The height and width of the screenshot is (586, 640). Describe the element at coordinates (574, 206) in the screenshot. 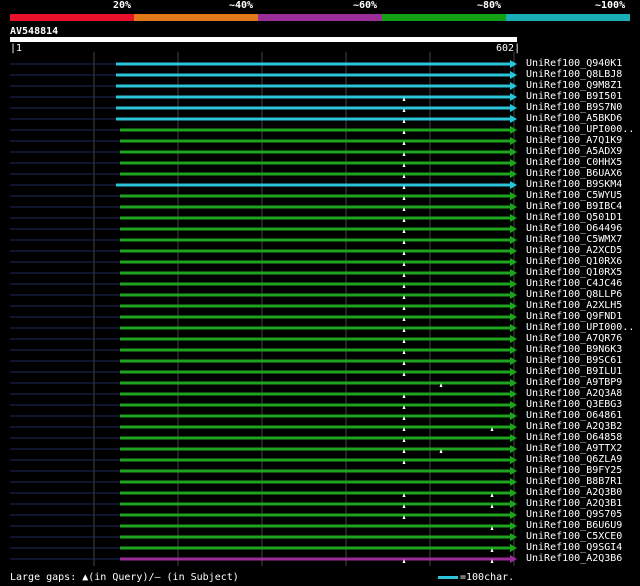

I see `hit-label: UniRef100_B9IBC4` at that location.